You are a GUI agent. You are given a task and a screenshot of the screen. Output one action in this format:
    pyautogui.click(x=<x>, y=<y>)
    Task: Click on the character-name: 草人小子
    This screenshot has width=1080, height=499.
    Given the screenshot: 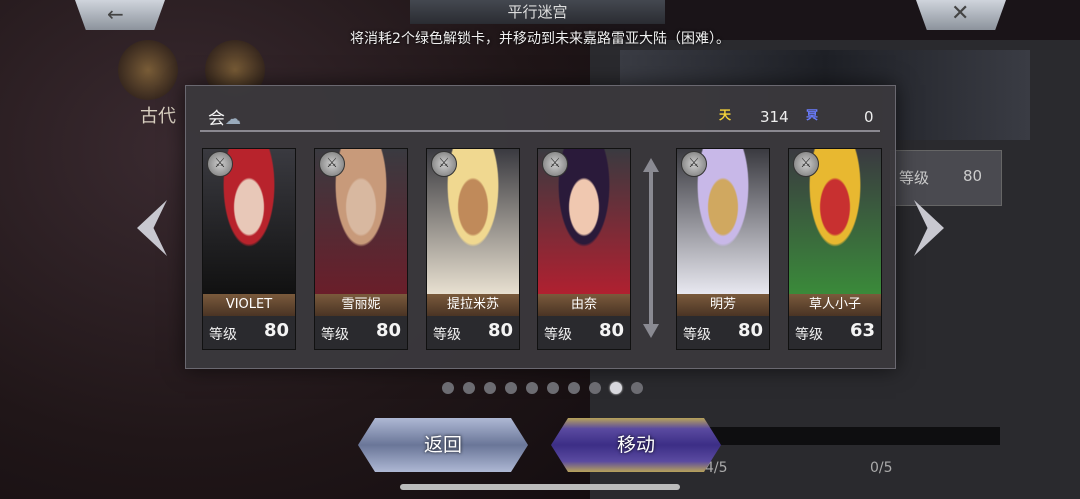 What is the action you would take?
    pyautogui.click(x=835, y=305)
    